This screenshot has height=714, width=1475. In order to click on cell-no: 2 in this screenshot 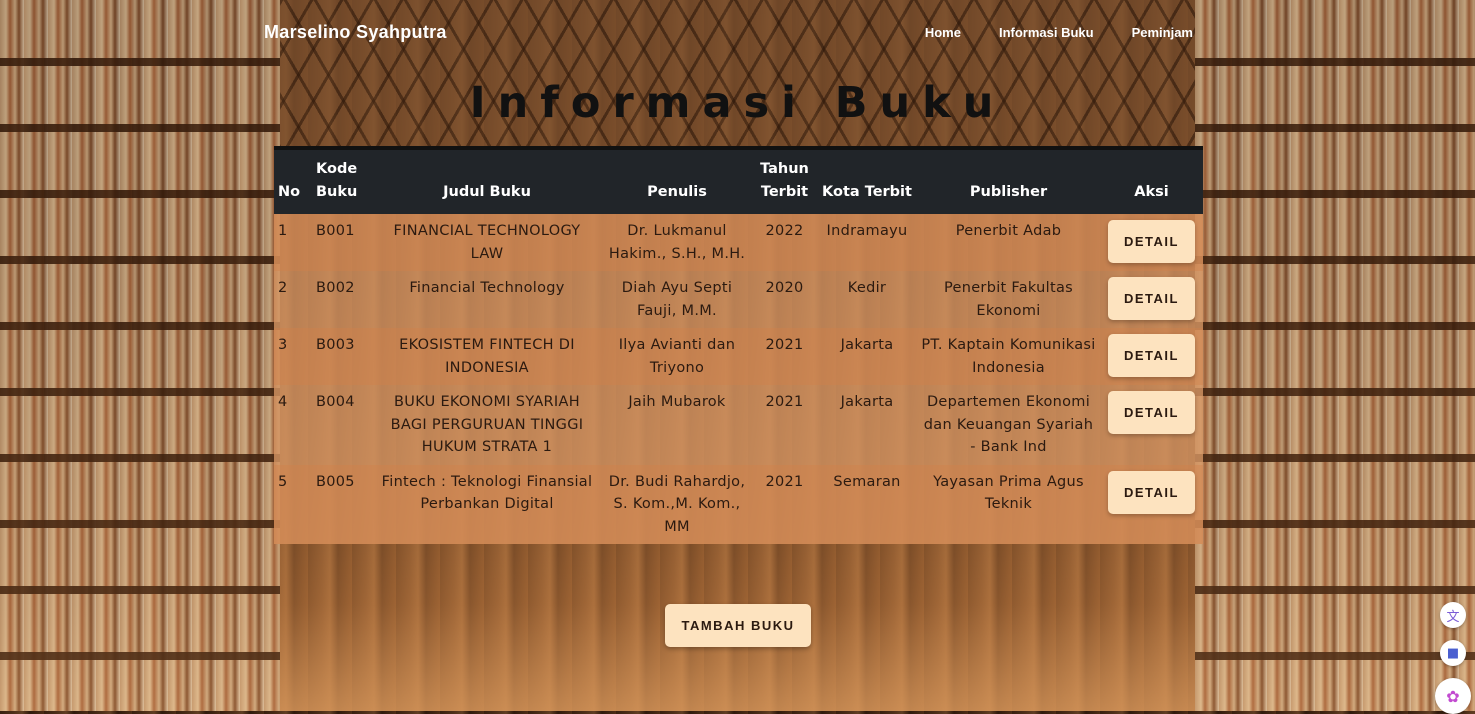, I will do `click(283, 288)`.